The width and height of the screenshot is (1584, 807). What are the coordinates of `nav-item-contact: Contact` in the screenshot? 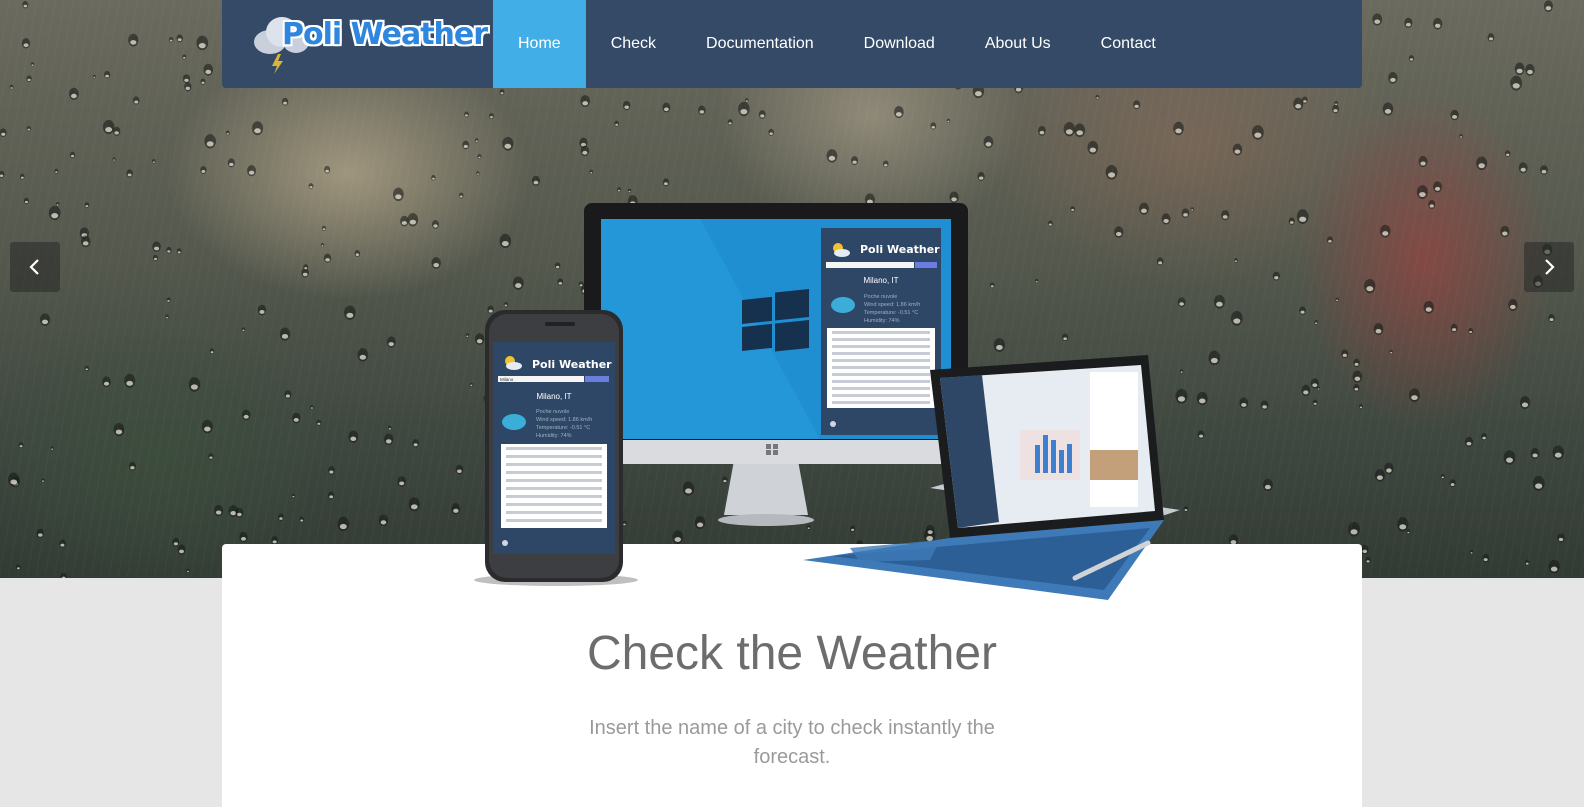 It's located at (1128, 44).